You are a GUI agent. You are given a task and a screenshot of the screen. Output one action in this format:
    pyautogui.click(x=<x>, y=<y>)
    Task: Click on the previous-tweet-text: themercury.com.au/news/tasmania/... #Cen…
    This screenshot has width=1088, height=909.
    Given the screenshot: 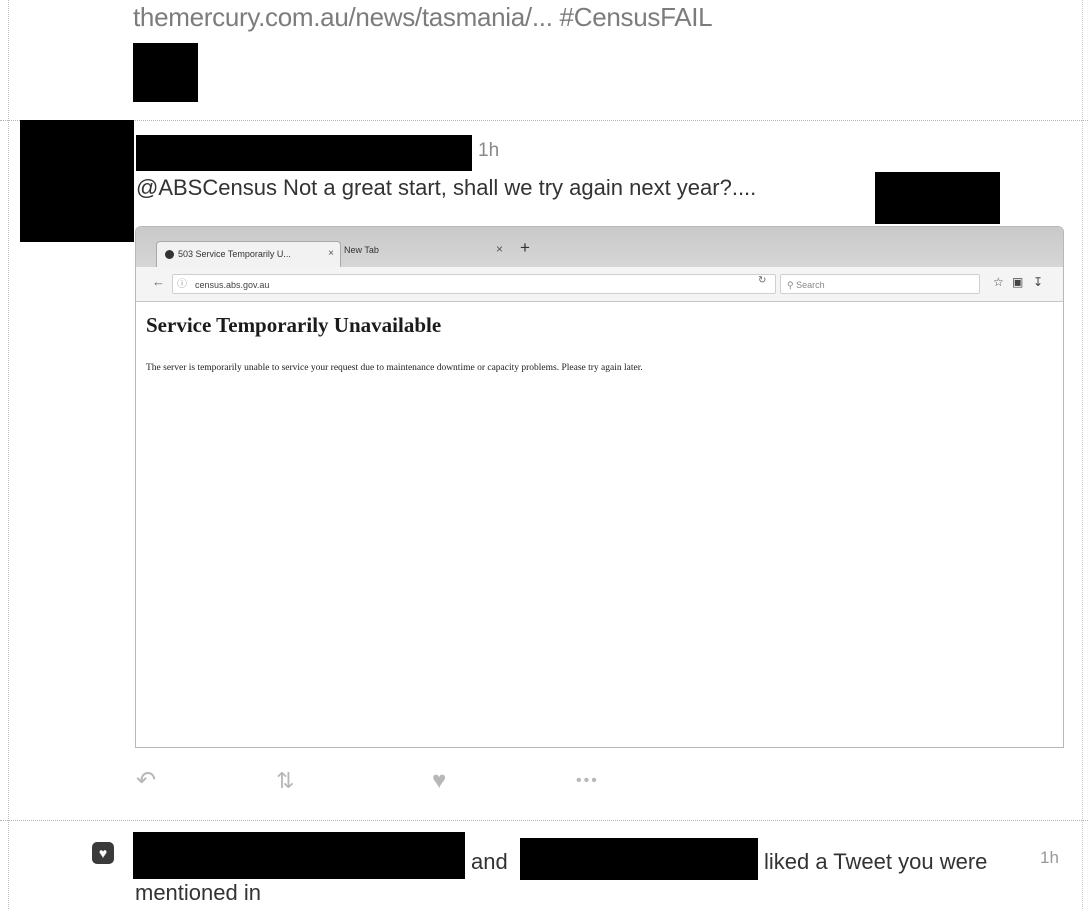 What is the action you would take?
    pyautogui.click(x=423, y=17)
    